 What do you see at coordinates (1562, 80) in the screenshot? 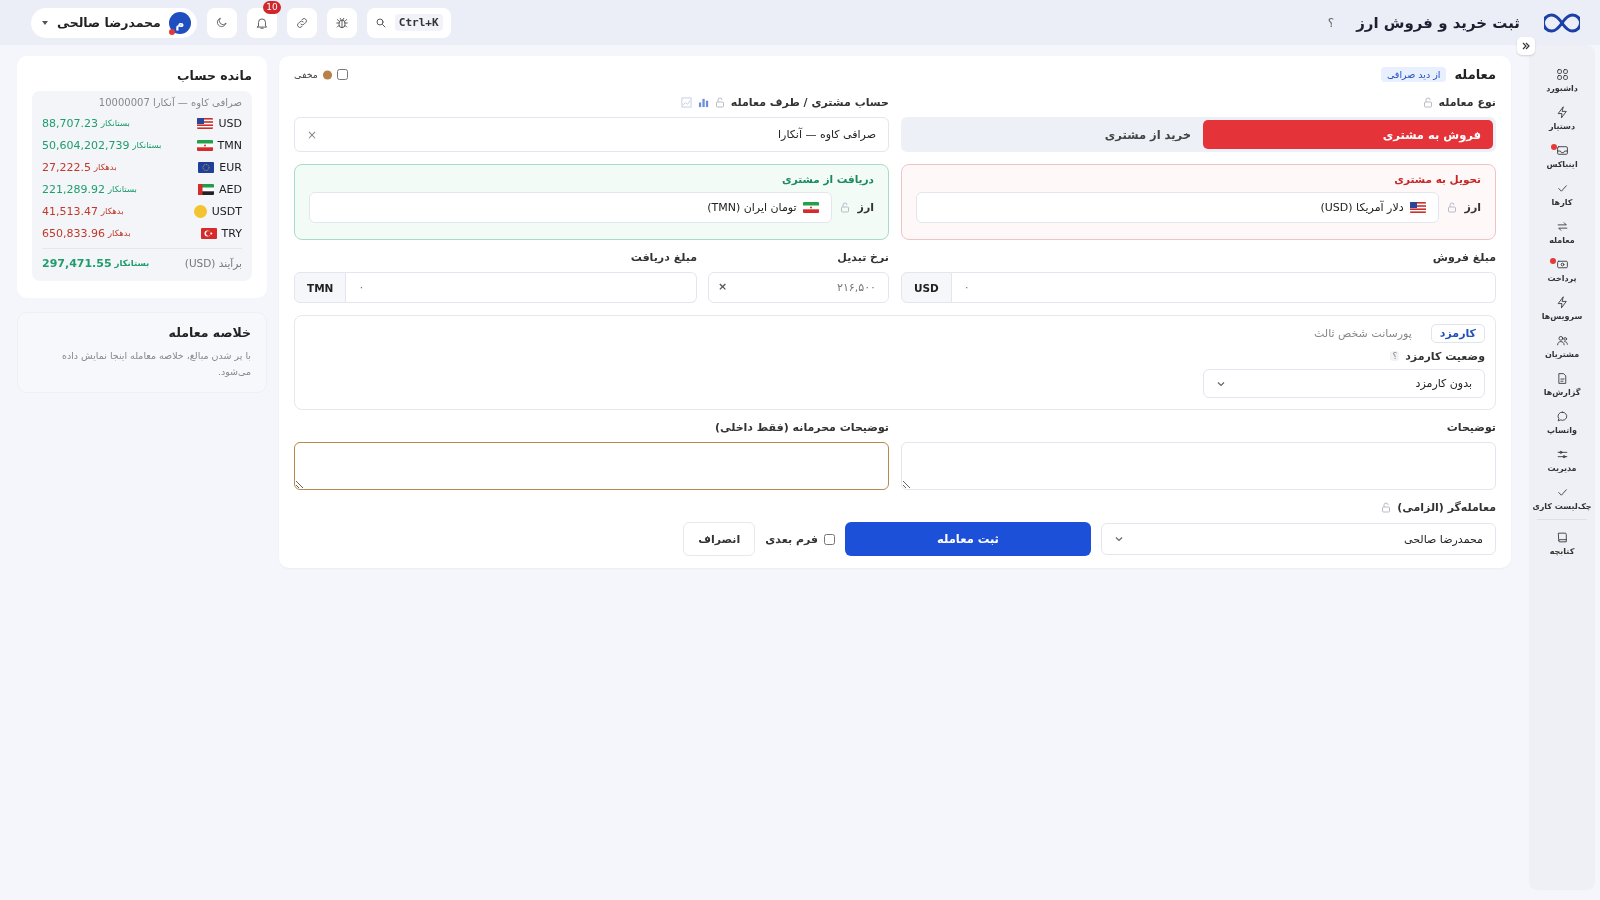
I see `sidebar-item: داشبورد` at bounding box center [1562, 80].